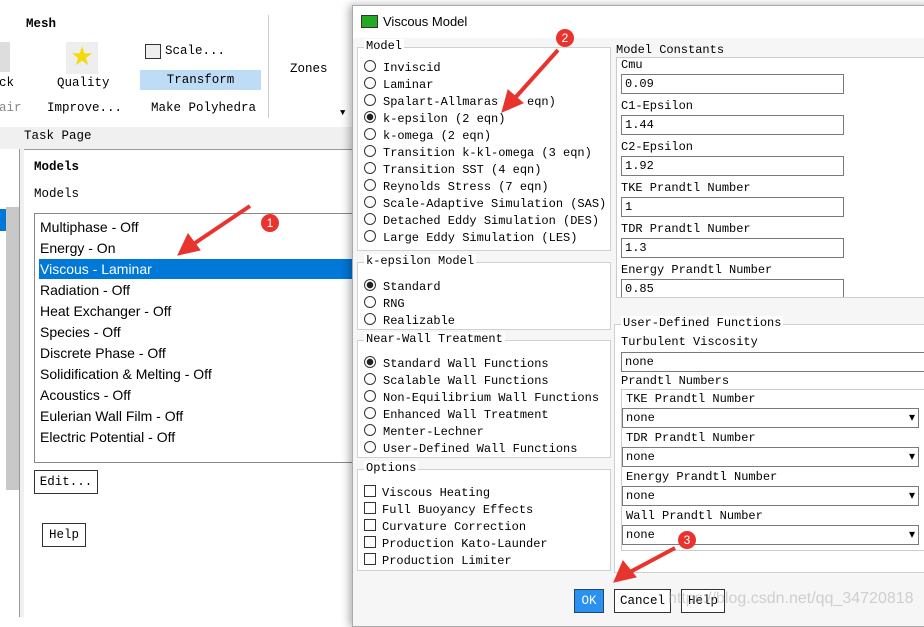  What do you see at coordinates (687, 540) in the screenshot?
I see `annotation-3: 3` at bounding box center [687, 540].